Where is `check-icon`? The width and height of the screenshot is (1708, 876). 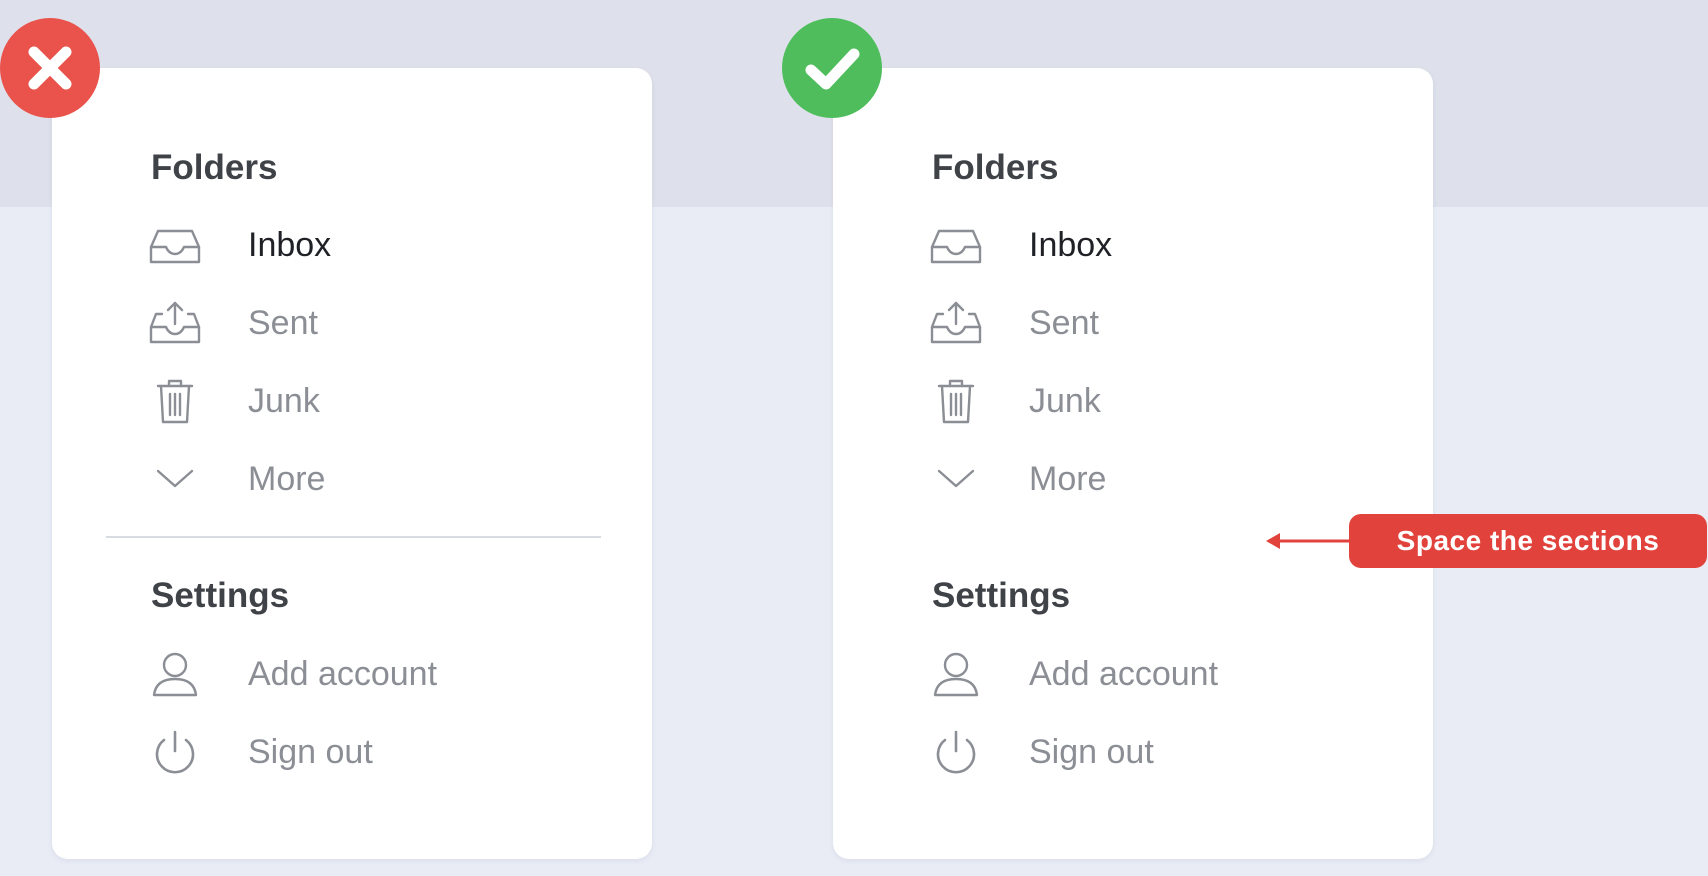
check-icon is located at coordinates (832, 69).